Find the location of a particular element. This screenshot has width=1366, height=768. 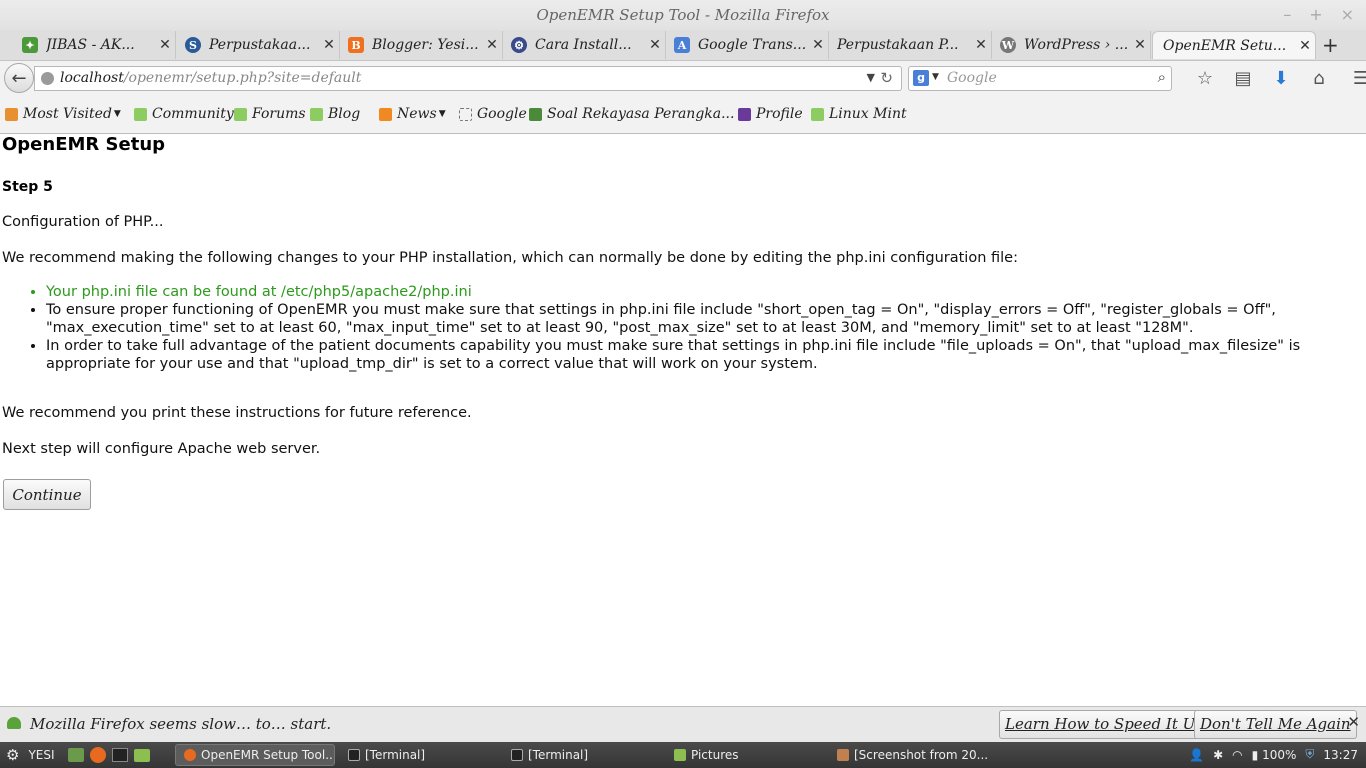

task-terminal-2: [Terminal] is located at coordinates (582, 755).